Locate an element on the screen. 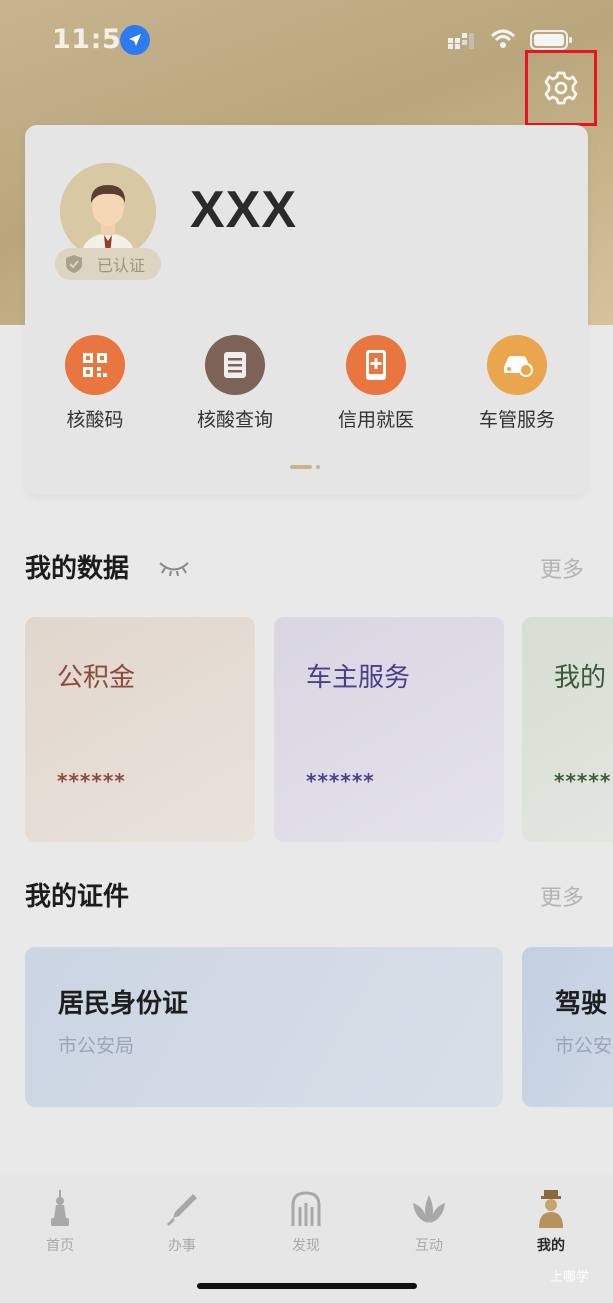 This screenshot has width=613, height=1303. quick-action-label: 核酸查询 is located at coordinates (234, 420).